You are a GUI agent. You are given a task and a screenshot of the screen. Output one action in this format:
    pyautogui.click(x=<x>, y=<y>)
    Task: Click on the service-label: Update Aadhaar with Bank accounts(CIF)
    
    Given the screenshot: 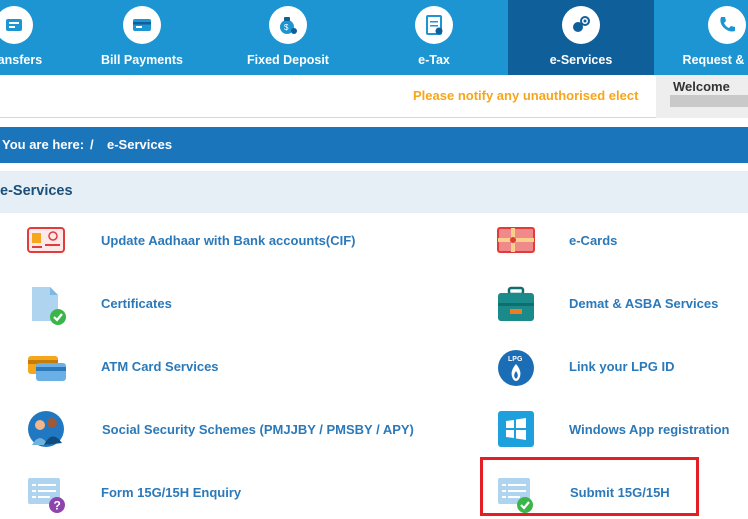 What is the action you would take?
    pyautogui.click(x=228, y=240)
    